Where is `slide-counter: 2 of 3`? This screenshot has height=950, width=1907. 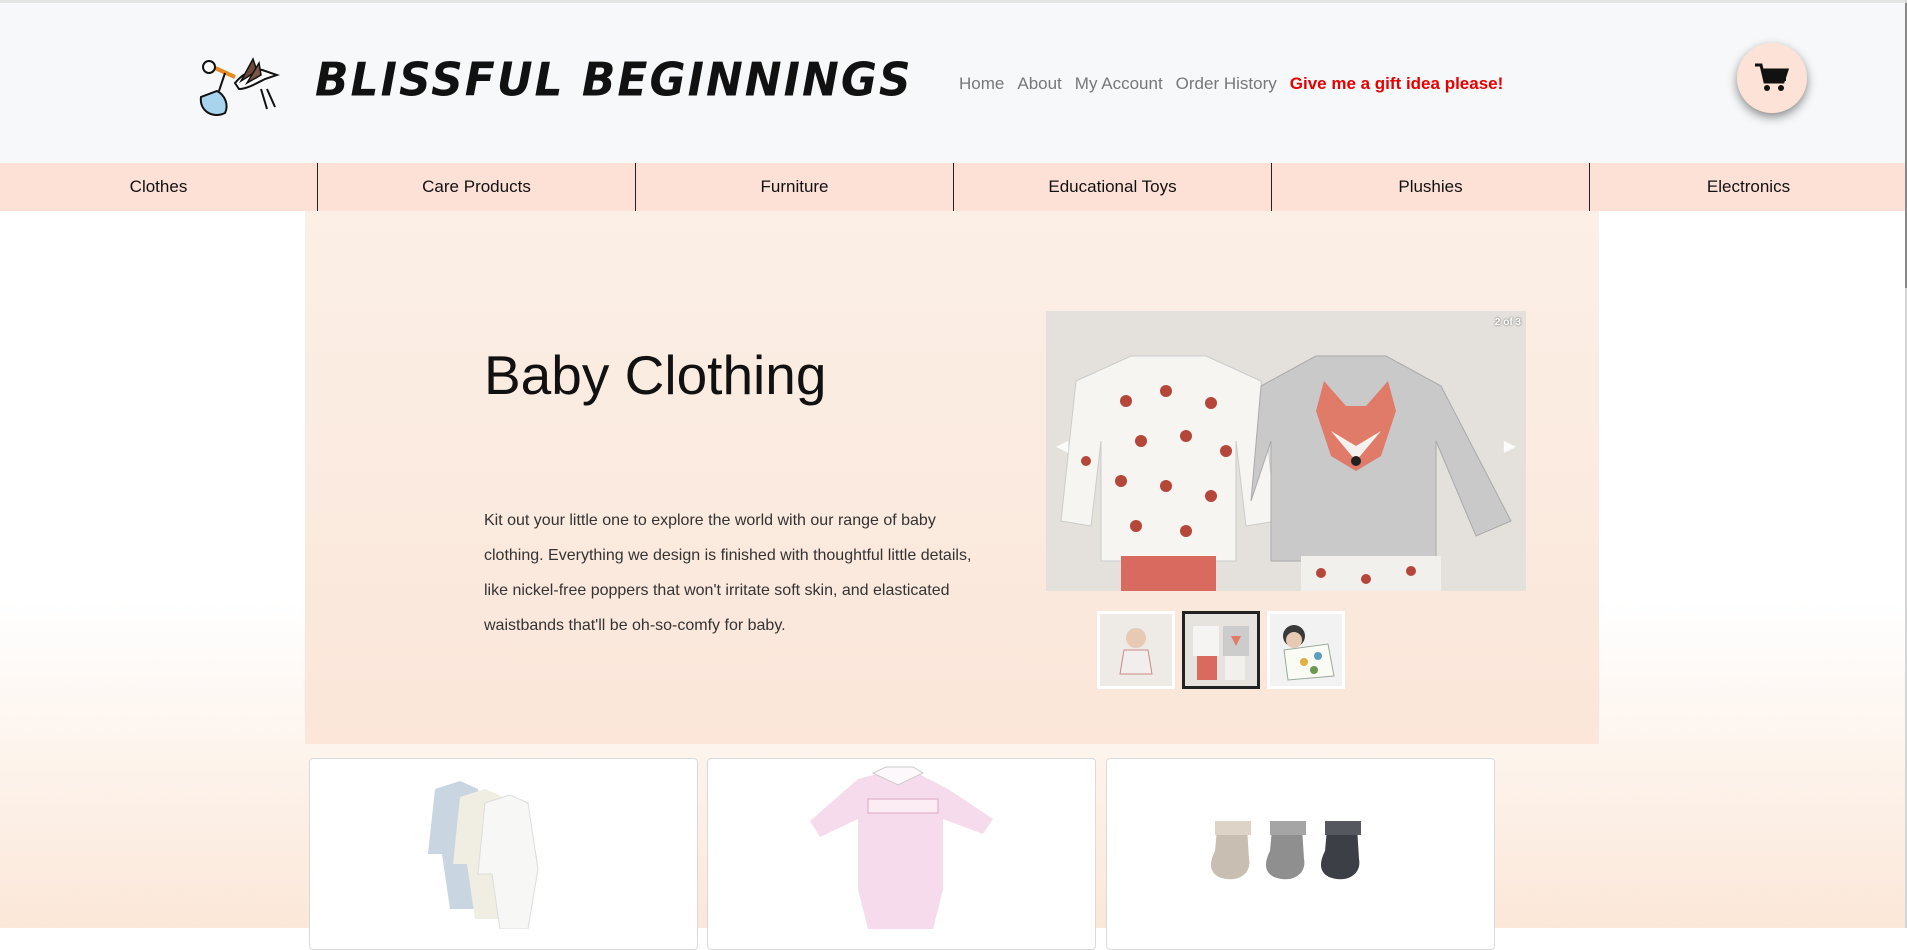 slide-counter: 2 of 3 is located at coordinates (1507, 322).